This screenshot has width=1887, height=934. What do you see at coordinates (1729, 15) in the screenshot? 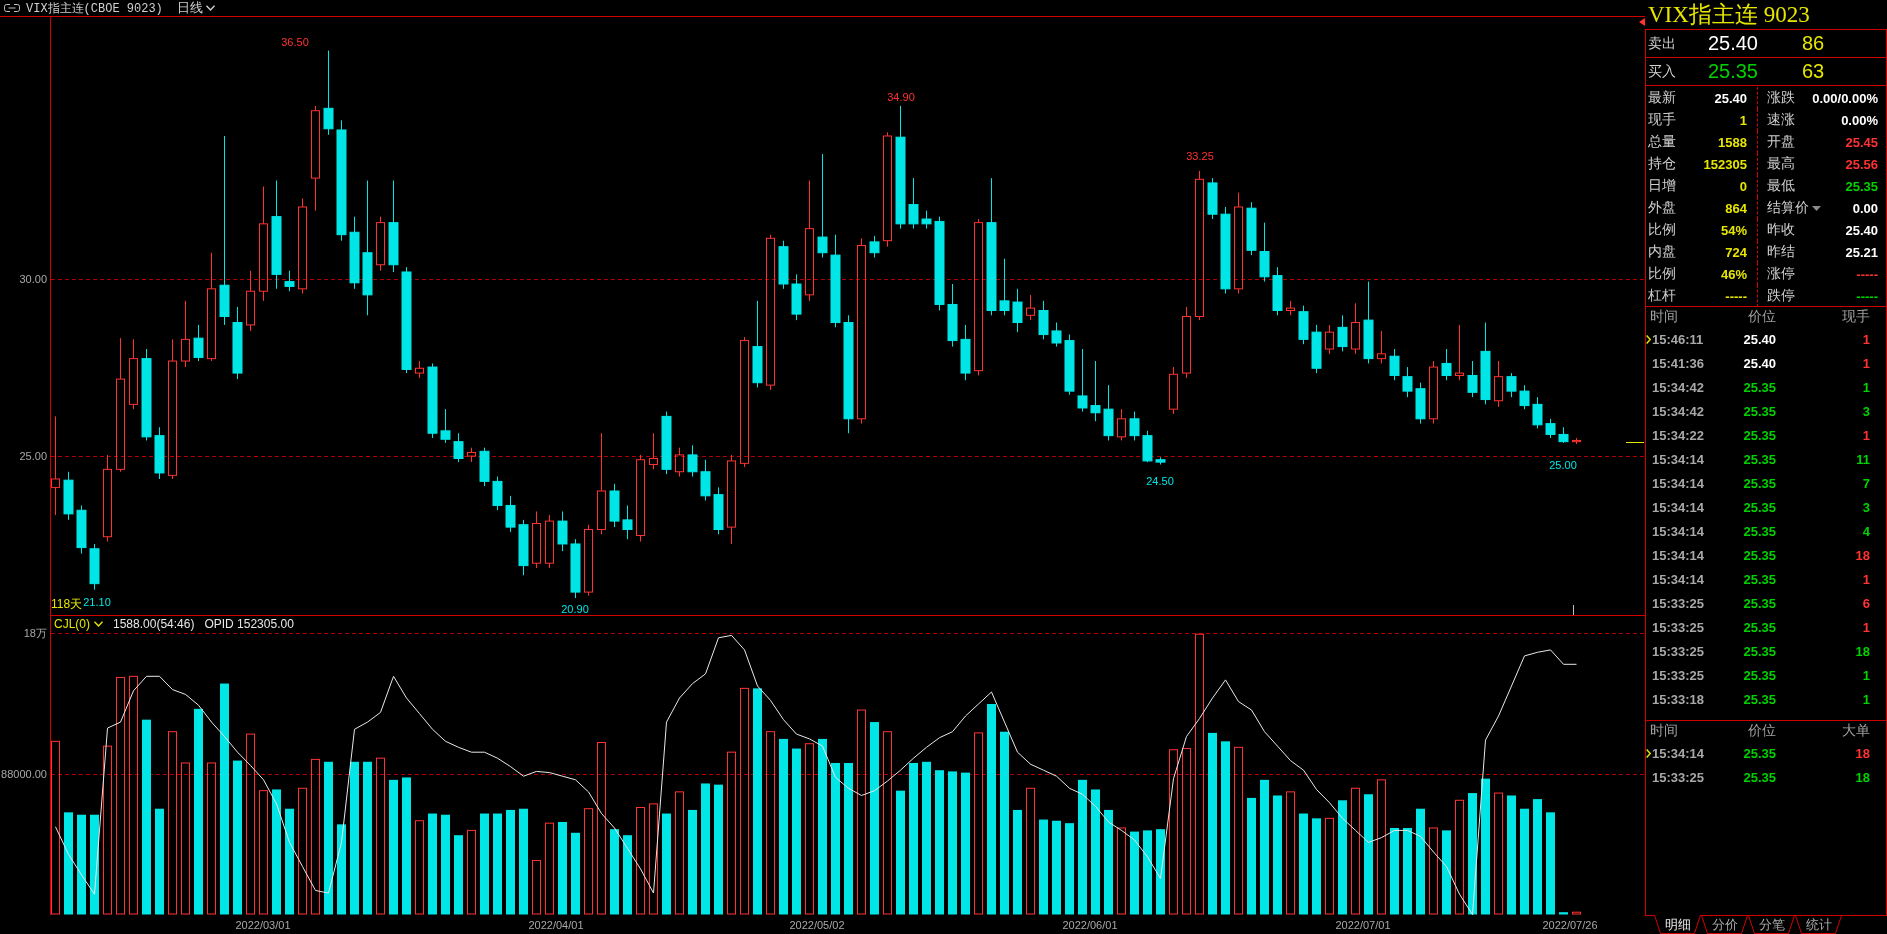
I see `instrument-title: VIX指主连 9023` at bounding box center [1729, 15].